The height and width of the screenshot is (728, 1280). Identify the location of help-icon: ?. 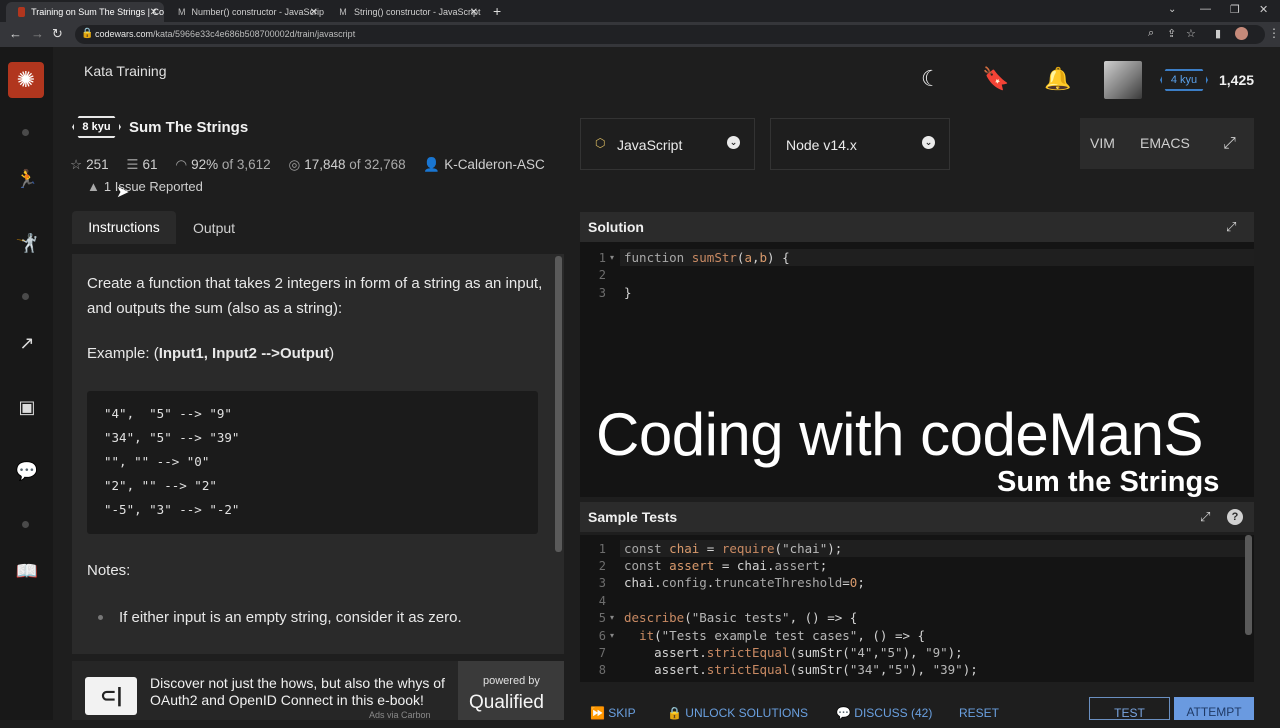
(1235, 517).